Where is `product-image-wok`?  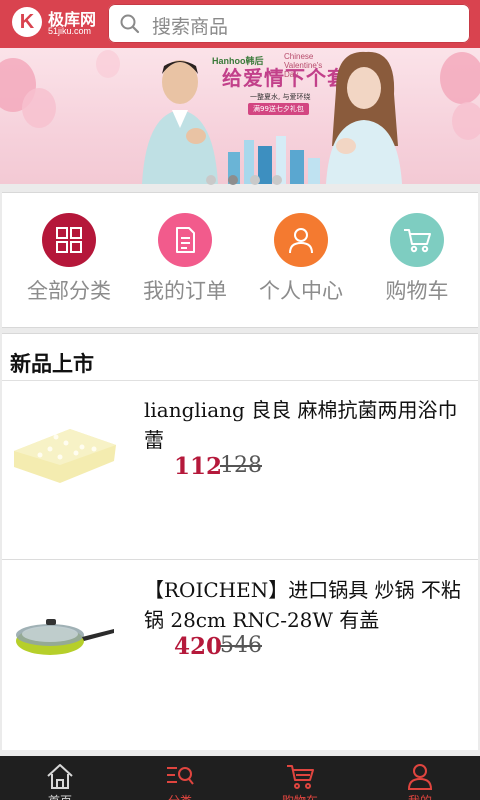 product-image-wok is located at coordinates (64, 631).